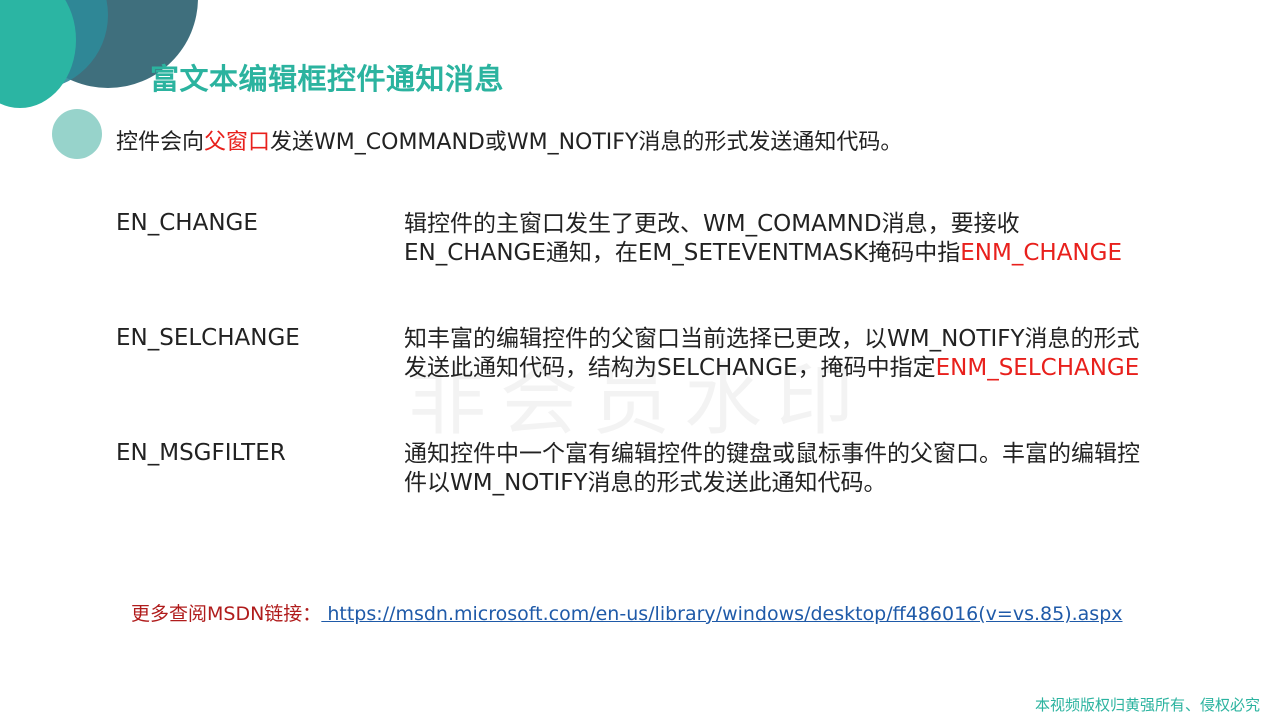 The image size is (1280, 720). Describe the element at coordinates (327, 79) in the screenshot. I see `slide-title: 富文本编辑框控件通知消息` at that location.